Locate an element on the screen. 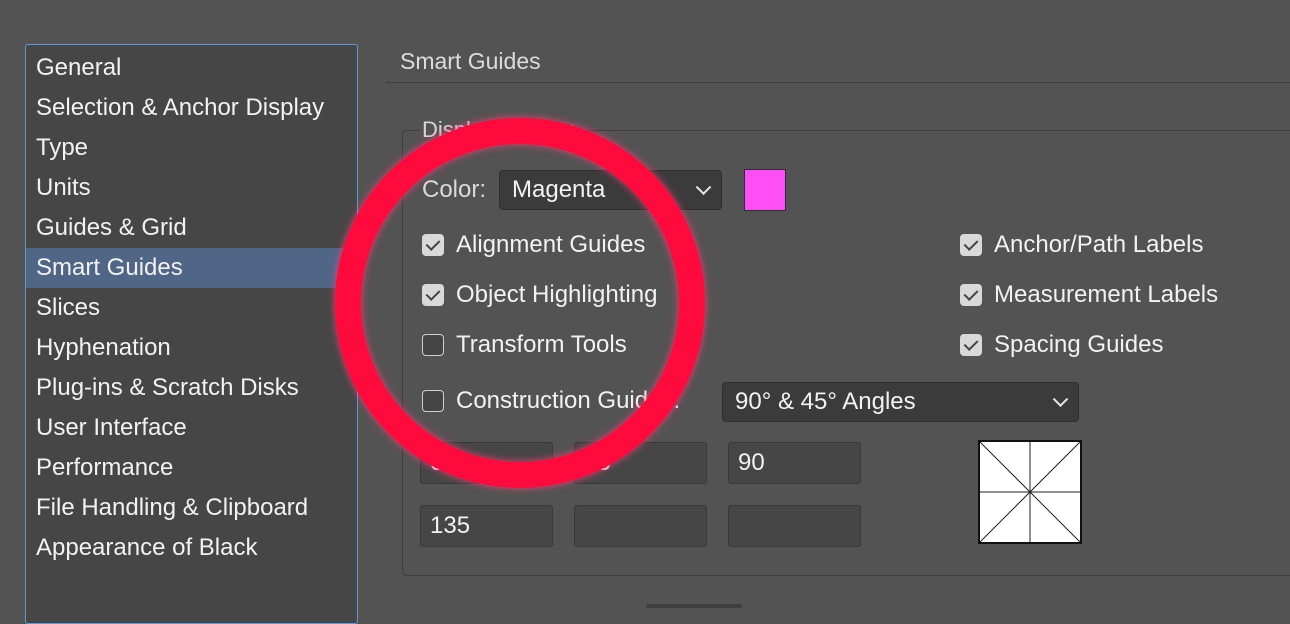  spacing-guides-label: Spacing Guides is located at coordinates (1079, 344).